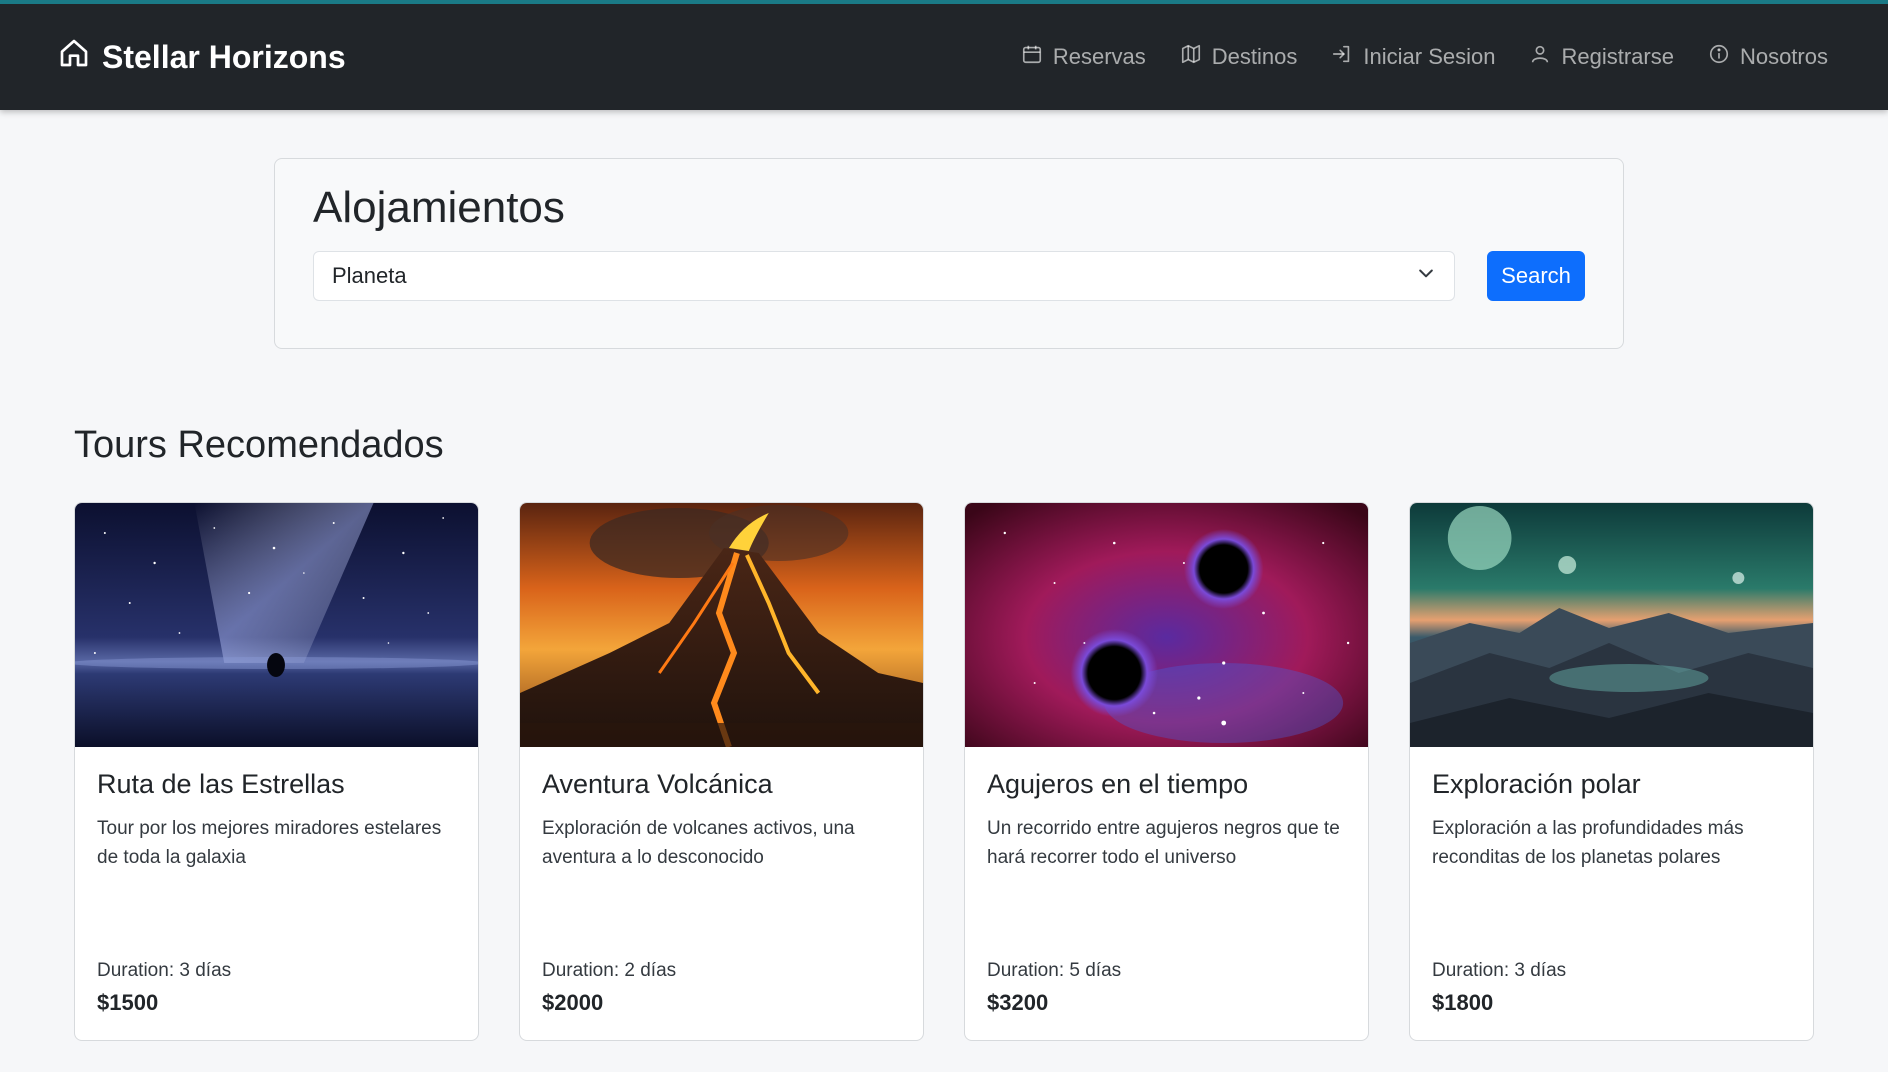 The height and width of the screenshot is (1072, 1888). Describe the element at coordinates (1429, 56) in the screenshot. I see `nav-item-label: Iniciar Sesion` at that location.